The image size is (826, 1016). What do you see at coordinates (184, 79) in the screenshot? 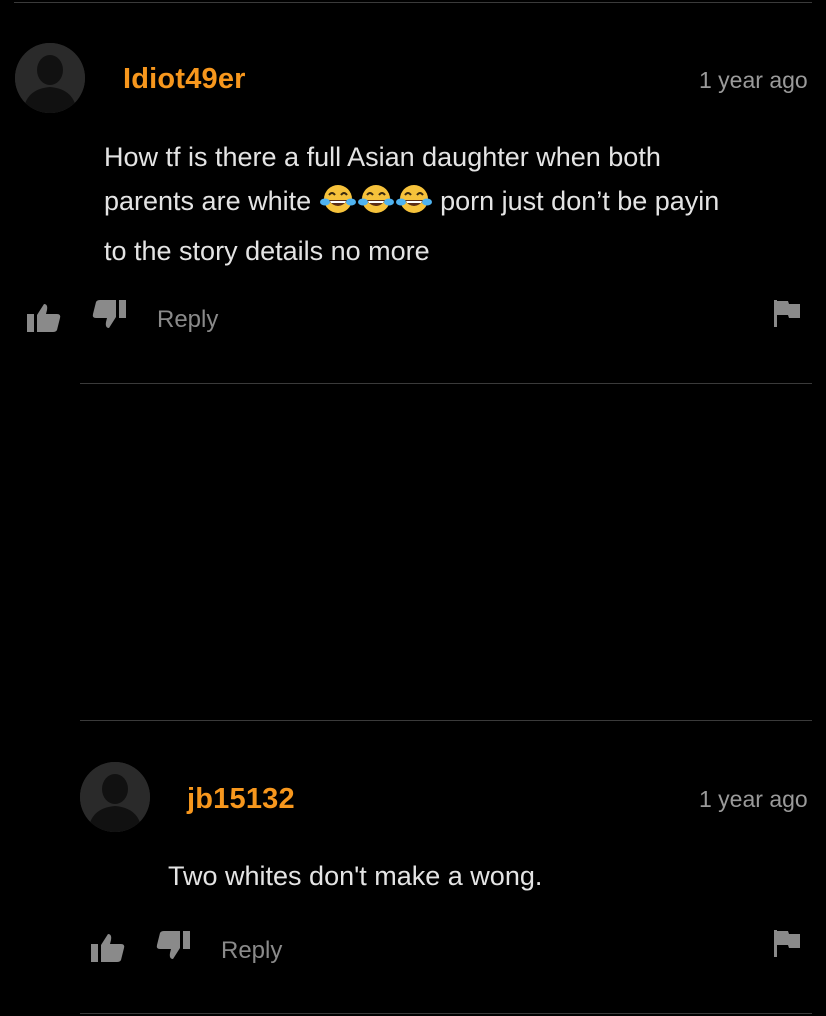
I see `comment-username: Idiot49er` at bounding box center [184, 79].